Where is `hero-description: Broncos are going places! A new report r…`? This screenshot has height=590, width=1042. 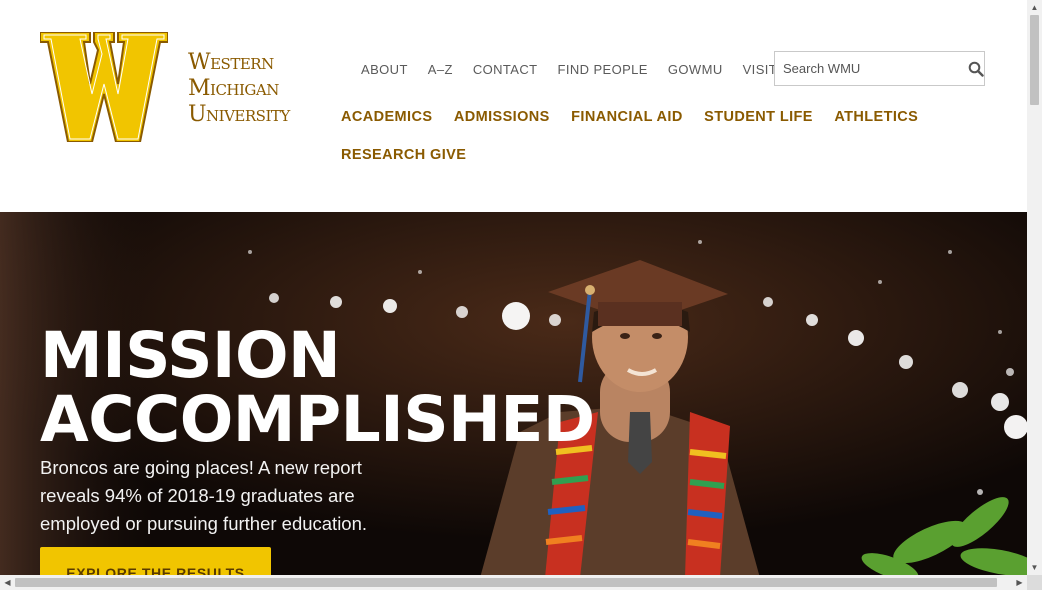 hero-description: Broncos are going places! A new report r… is located at coordinates (204, 495).